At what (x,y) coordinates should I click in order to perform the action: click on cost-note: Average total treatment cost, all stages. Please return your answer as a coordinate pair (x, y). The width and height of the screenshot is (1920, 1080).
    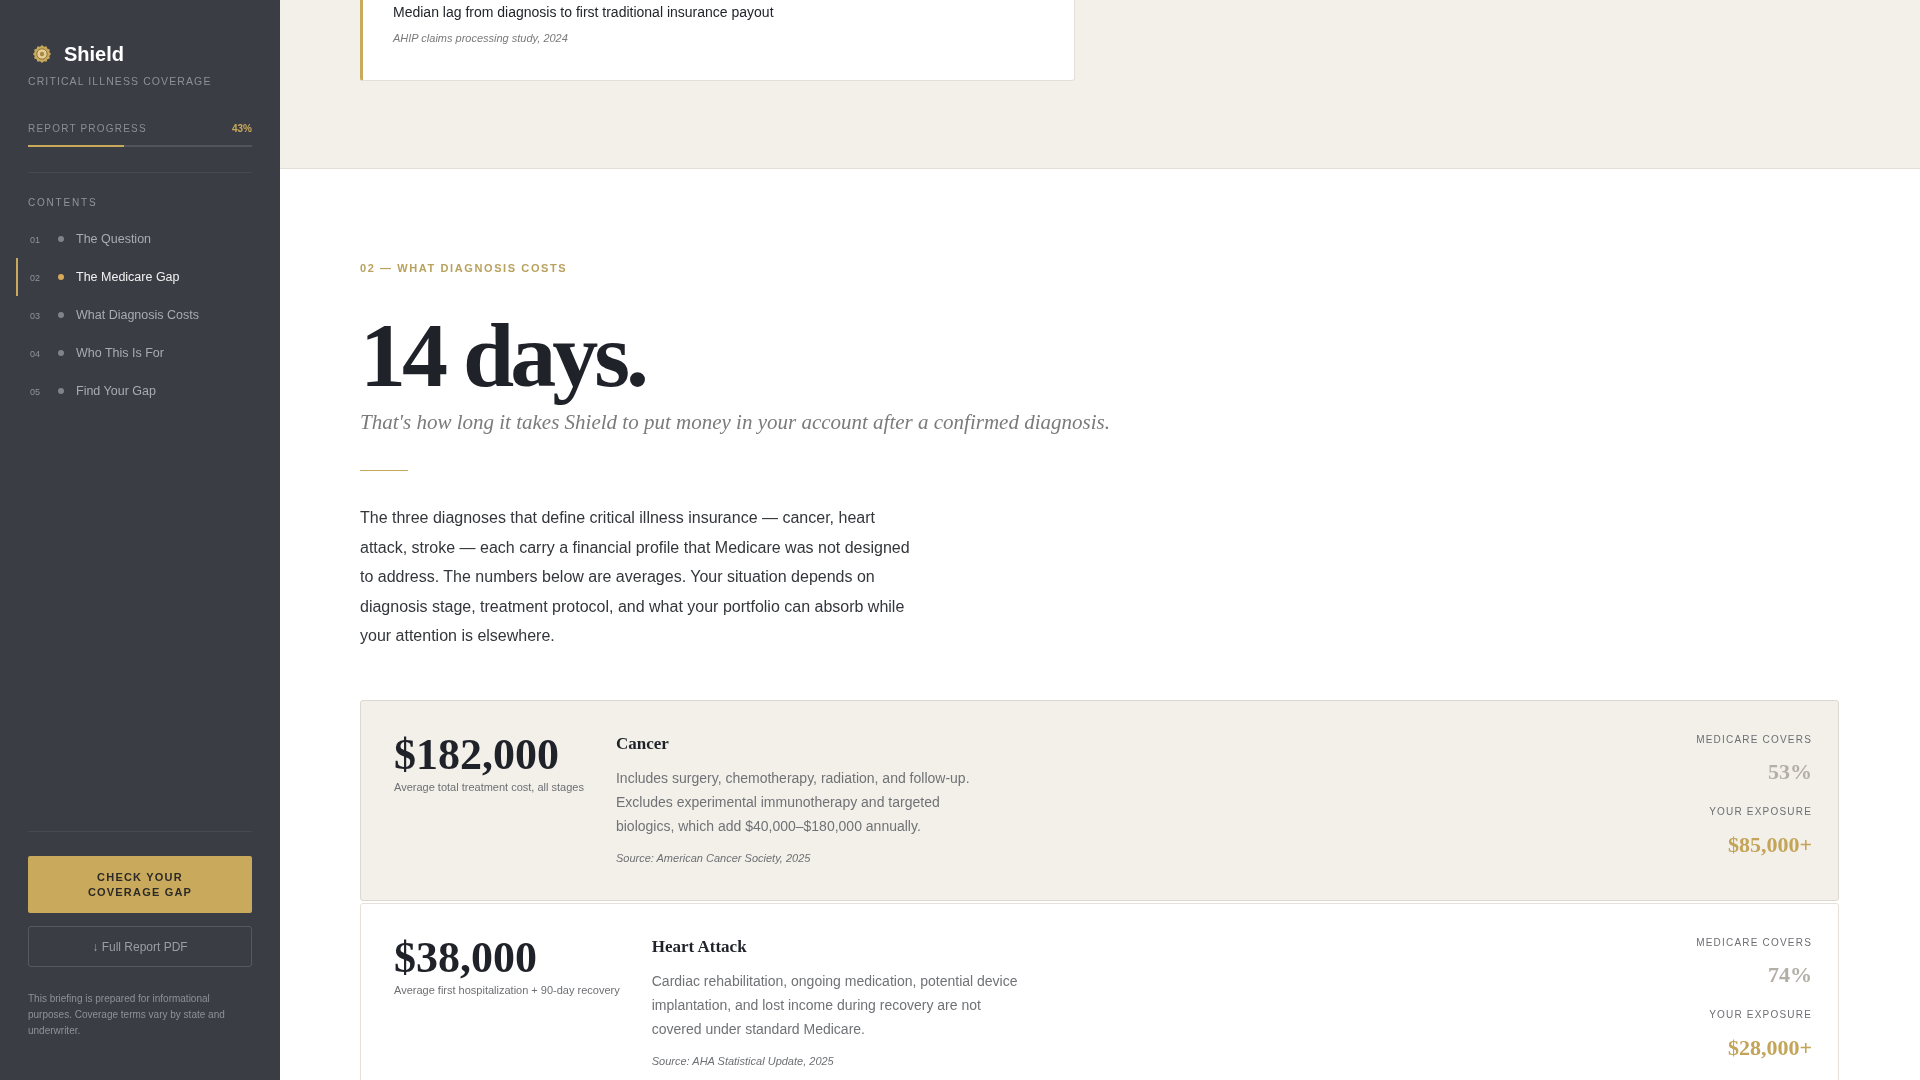
    Looking at the image, I should click on (489, 786).